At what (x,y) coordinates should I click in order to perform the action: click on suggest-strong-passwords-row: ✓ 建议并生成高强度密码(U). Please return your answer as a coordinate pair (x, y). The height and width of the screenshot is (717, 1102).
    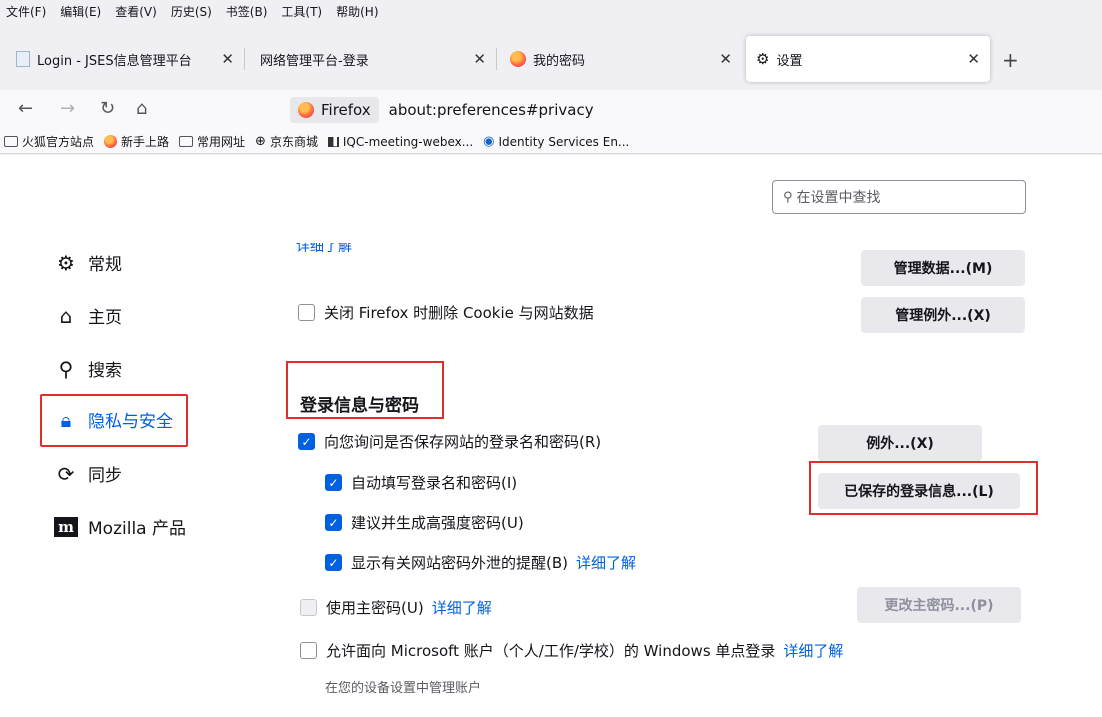
    Looking at the image, I should click on (424, 522).